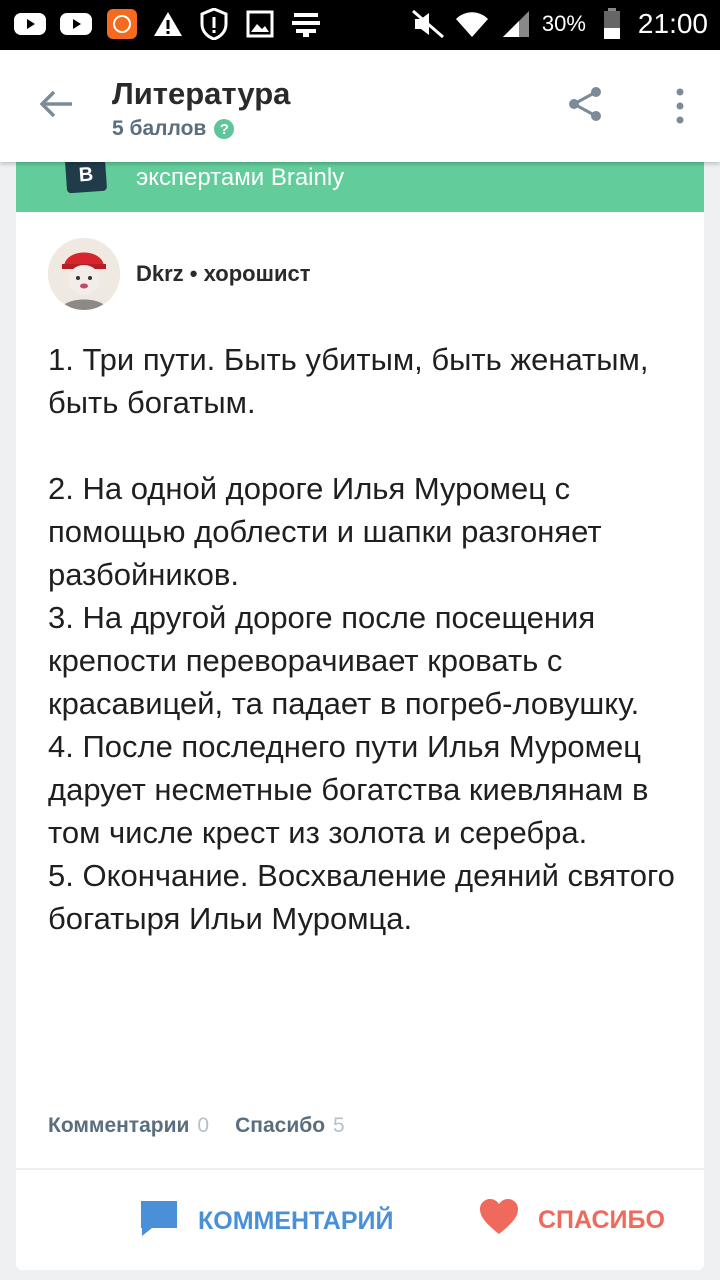 The height and width of the screenshot is (1280, 720). What do you see at coordinates (360, 25) in the screenshot?
I see `status-bar: 30% 21:00` at bounding box center [360, 25].